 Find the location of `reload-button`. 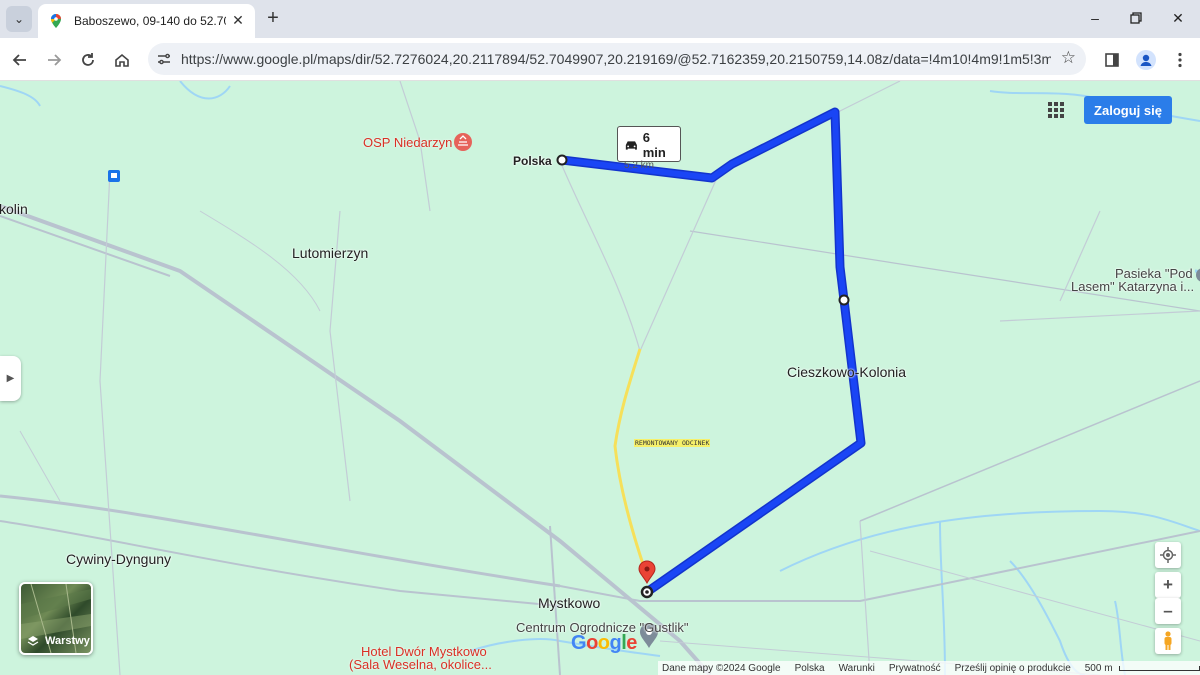

reload-button is located at coordinates (88, 60).